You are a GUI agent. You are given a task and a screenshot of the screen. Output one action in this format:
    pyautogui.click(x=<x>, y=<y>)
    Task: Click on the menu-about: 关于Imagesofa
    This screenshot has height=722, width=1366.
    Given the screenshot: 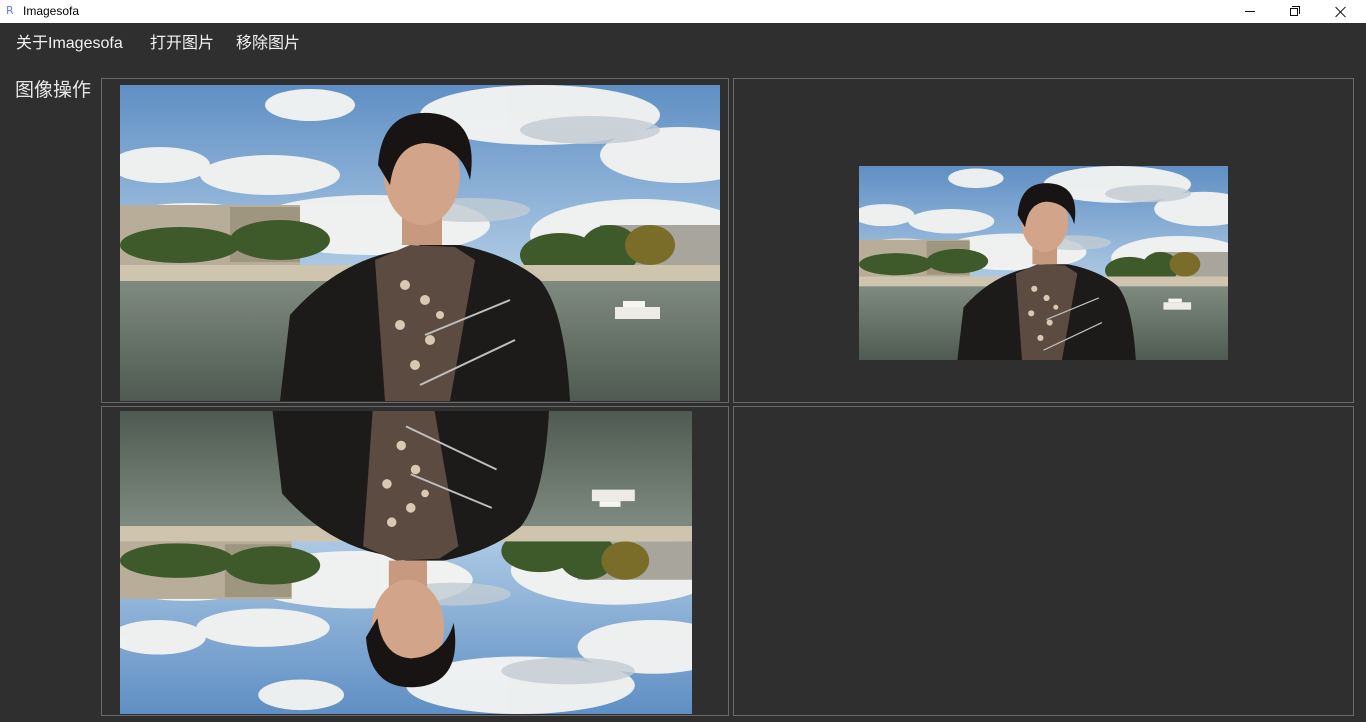 What is the action you would take?
    pyautogui.click(x=69, y=41)
    